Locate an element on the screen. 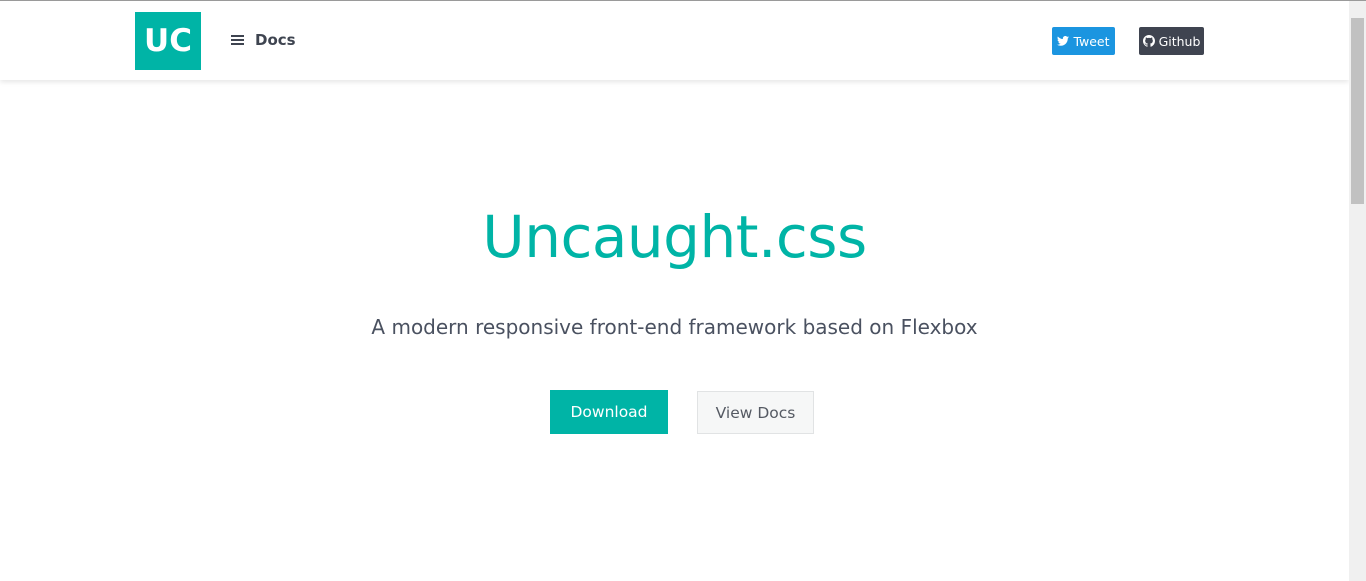 The image size is (1366, 581). download-button: Download is located at coordinates (609, 412).